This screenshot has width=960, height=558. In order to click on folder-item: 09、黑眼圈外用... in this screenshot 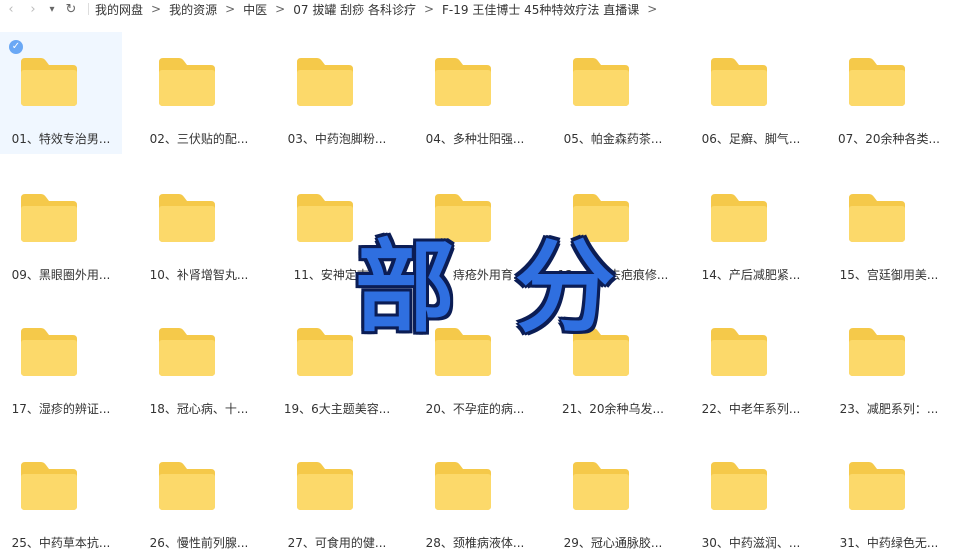, I will do `click(61, 229)`.